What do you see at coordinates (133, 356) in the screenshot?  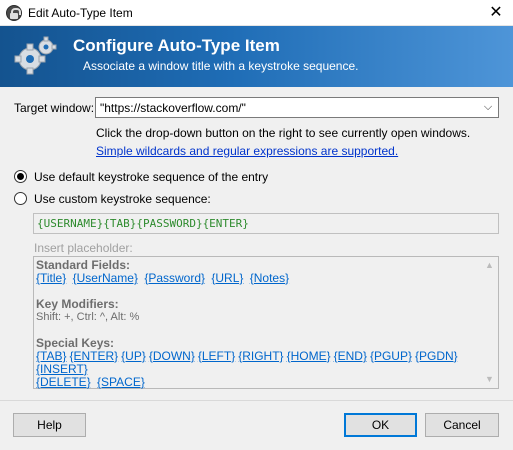 I see `placeholder-link: {UP}` at bounding box center [133, 356].